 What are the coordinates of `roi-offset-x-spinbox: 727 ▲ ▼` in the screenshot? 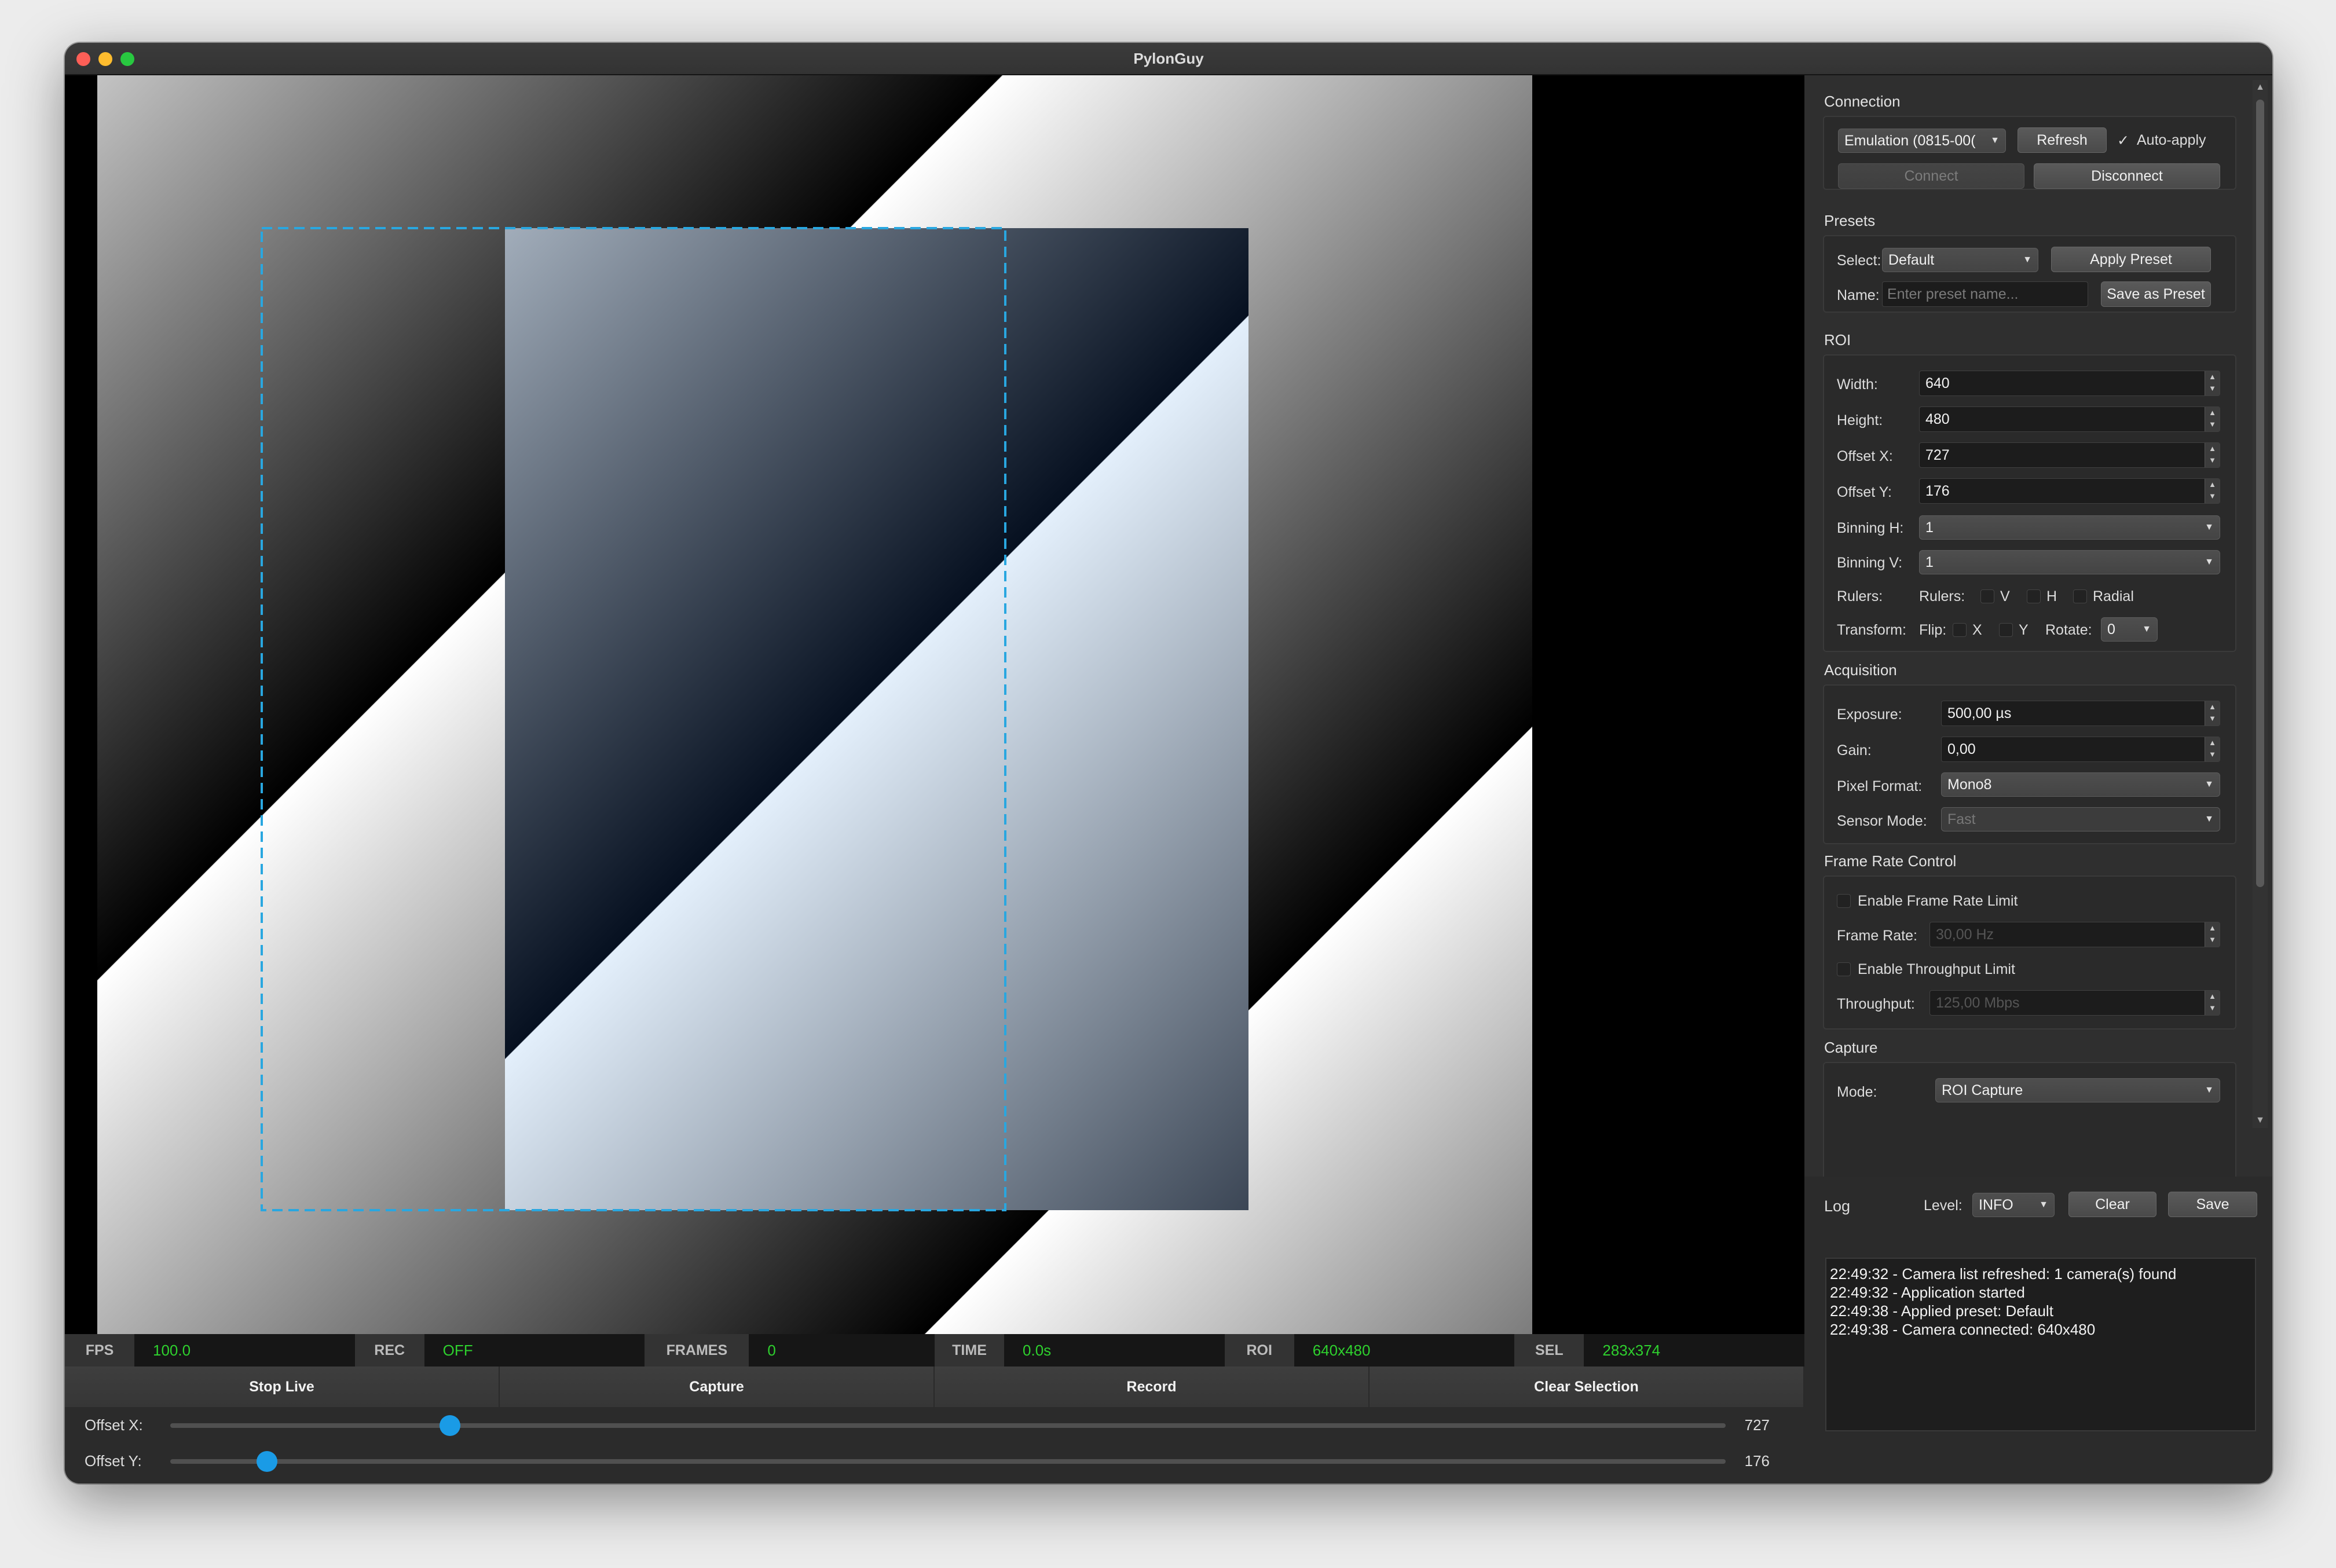 It's located at (2069, 455).